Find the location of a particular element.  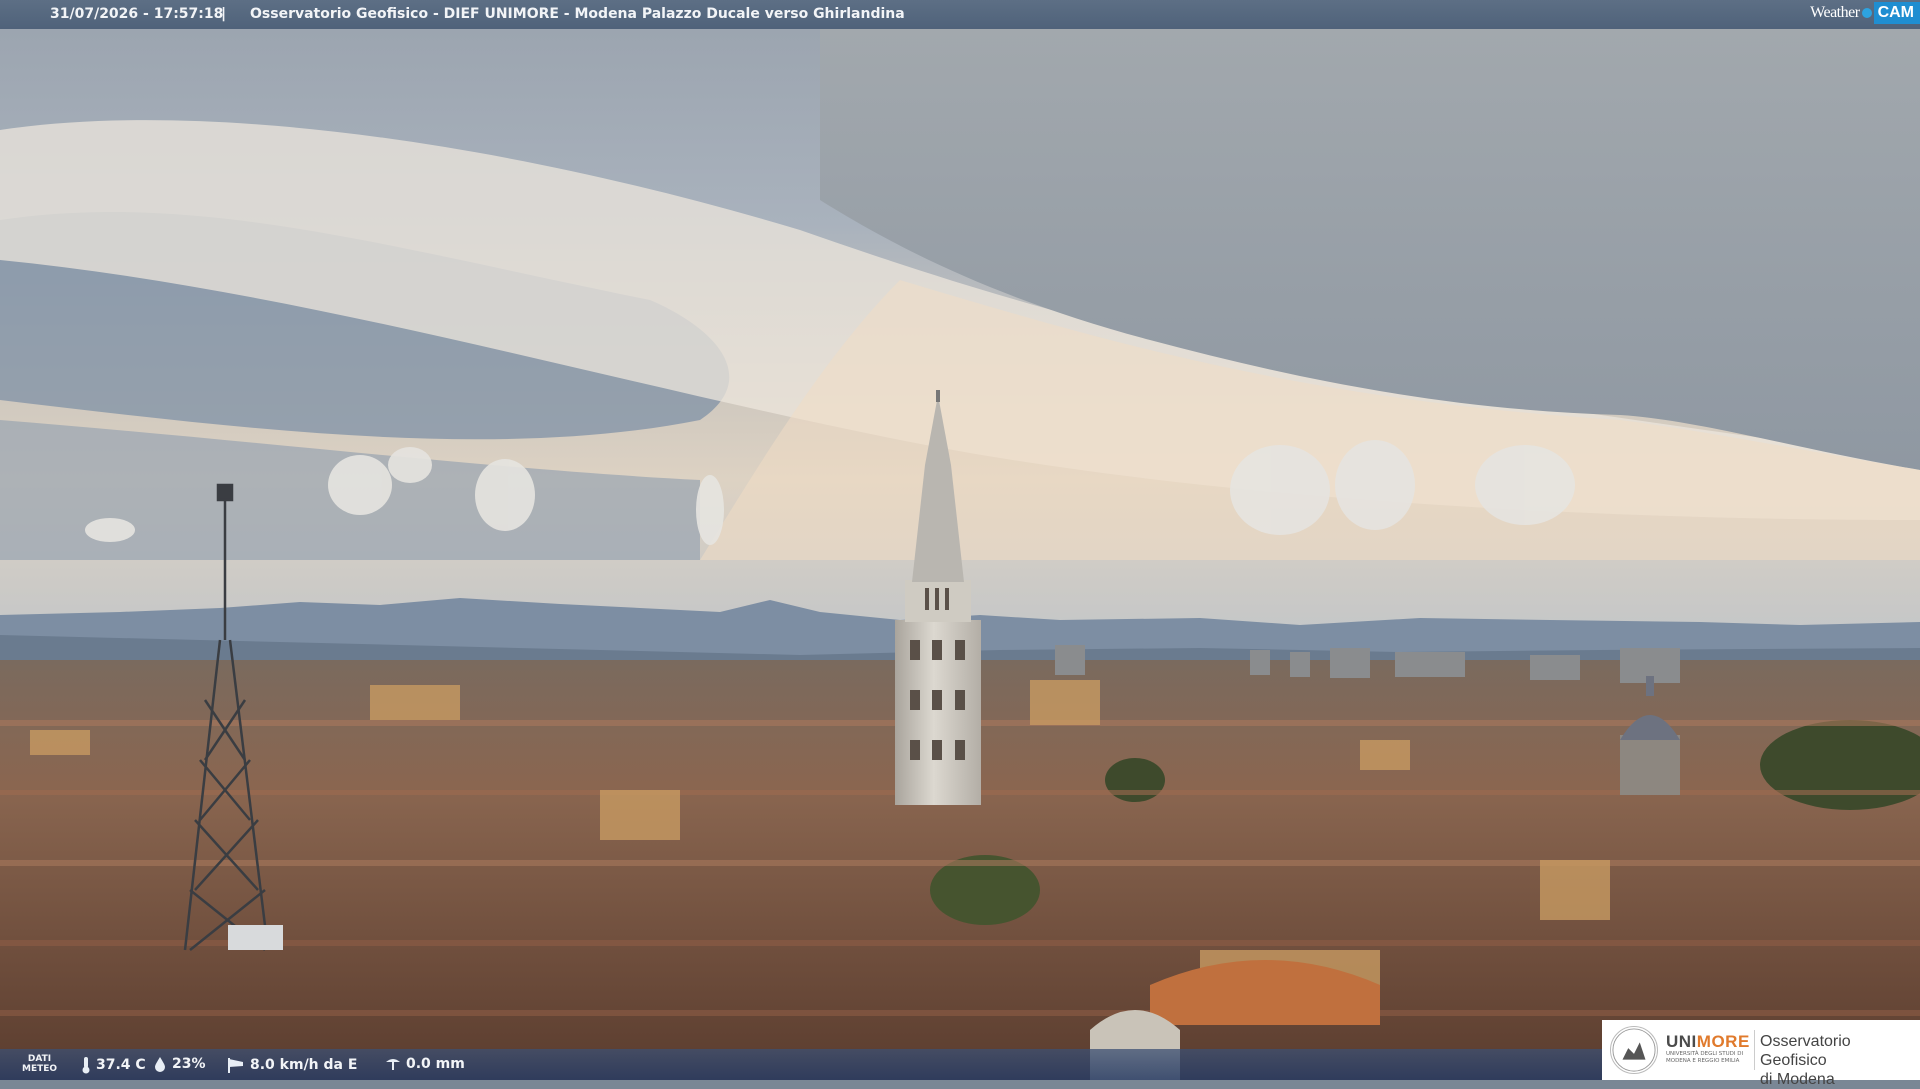

wind-sock-icon is located at coordinates (235, 1065).